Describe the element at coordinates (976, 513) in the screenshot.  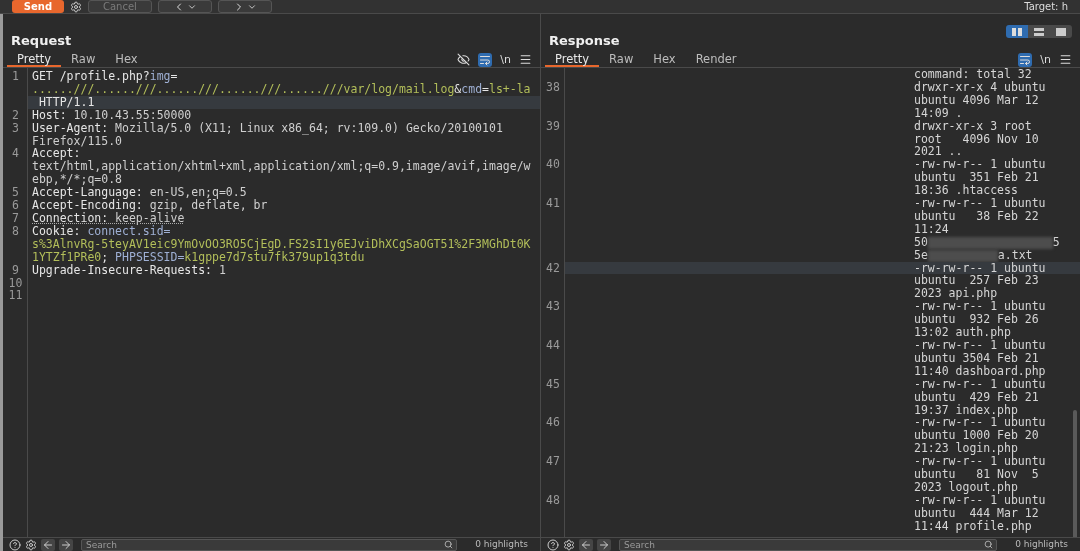
I see `code-line: ubuntu 444 Mar 12` at that location.